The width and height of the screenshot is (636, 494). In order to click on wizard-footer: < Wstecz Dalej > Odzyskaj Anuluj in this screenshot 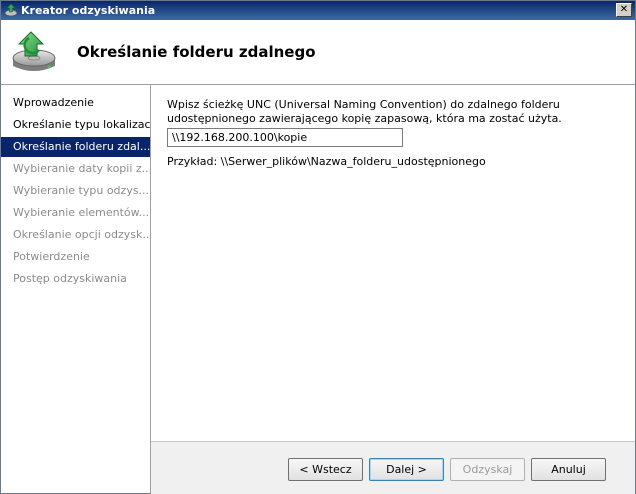, I will do `click(393, 467)`.